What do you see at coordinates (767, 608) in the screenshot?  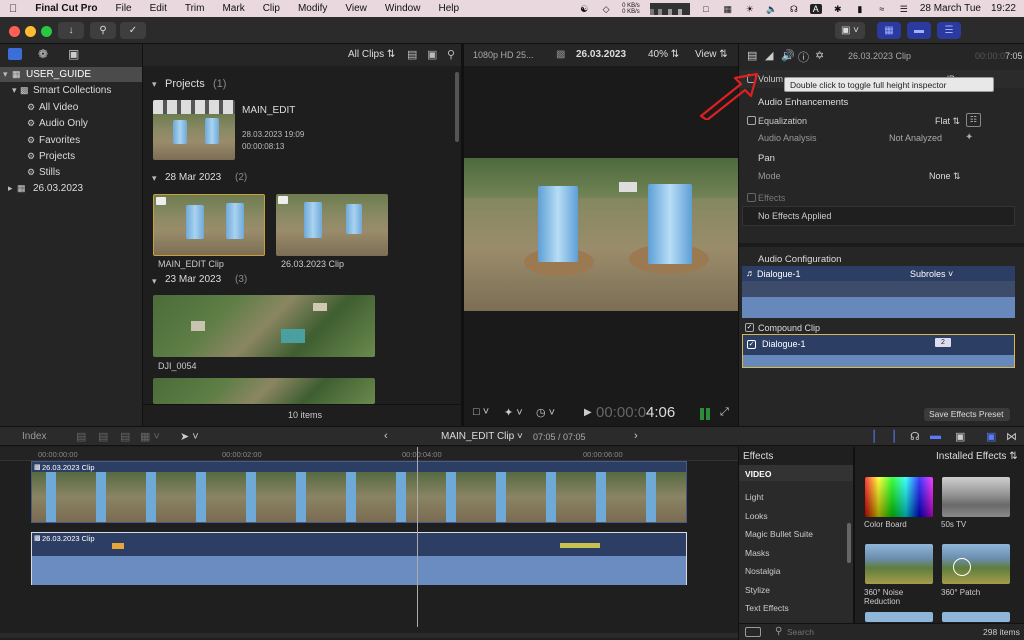 I see `category-item: Text Effects` at bounding box center [767, 608].